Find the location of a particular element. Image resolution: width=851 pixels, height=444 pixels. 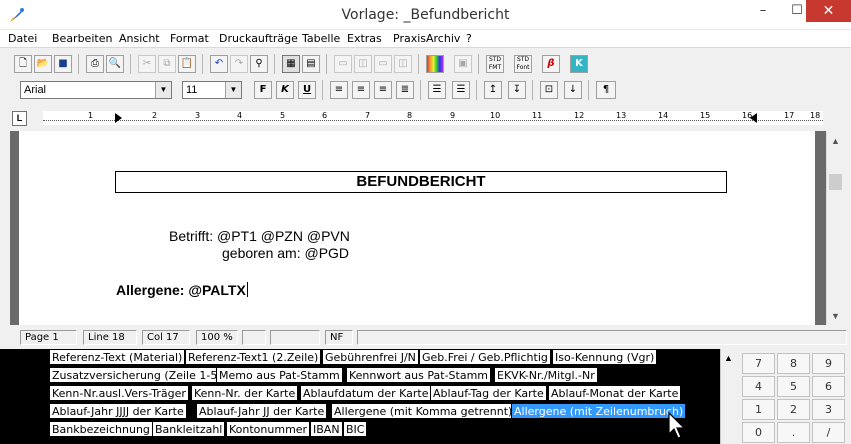

field-item: Ablauf-Monat der Karte is located at coordinates (615, 393).